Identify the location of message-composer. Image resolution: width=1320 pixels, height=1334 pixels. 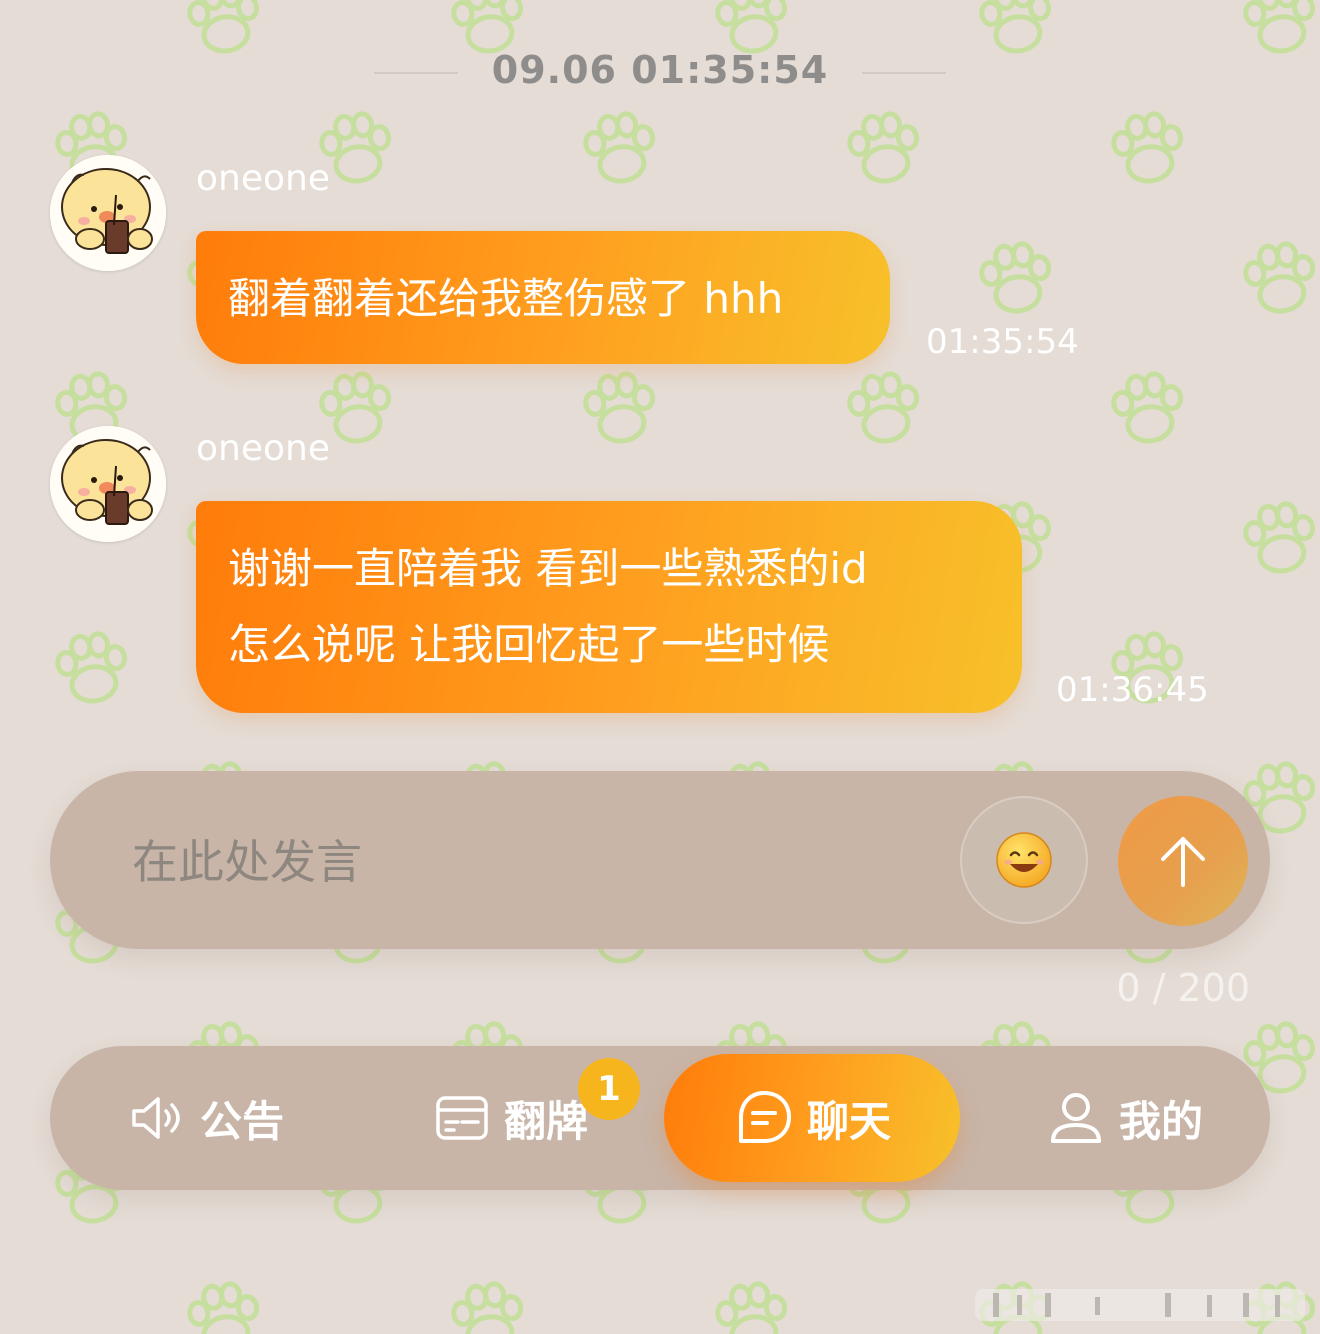
(660, 860).